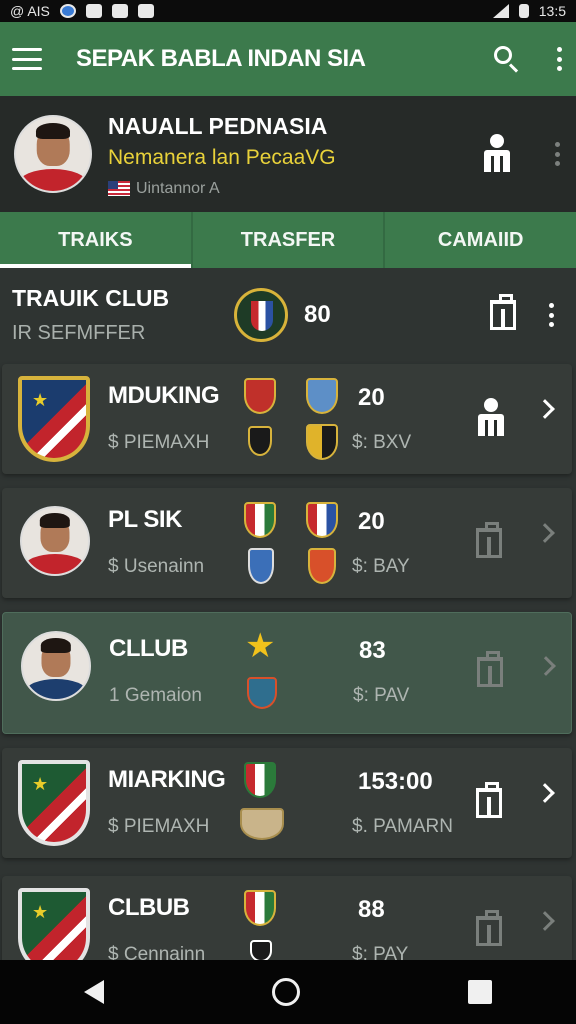 Image resolution: width=576 pixels, height=1024 pixels. Describe the element at coordinates (322, 442) in the screenshot. I see `badge-yellow-icon` at that location.